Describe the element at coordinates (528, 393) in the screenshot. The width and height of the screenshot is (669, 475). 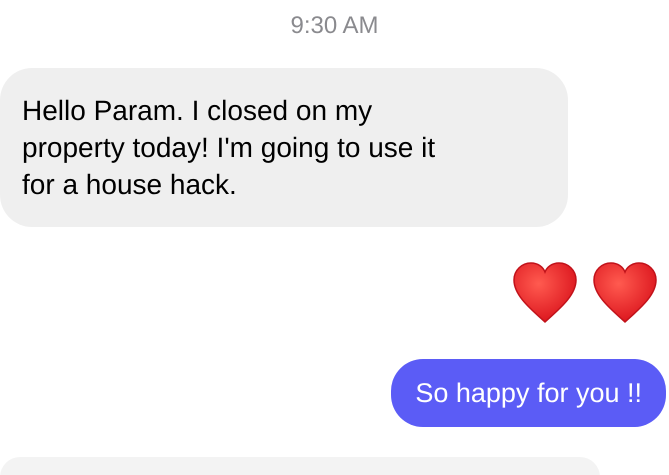
I see `message-bubble: So happy for you !!` at that location.